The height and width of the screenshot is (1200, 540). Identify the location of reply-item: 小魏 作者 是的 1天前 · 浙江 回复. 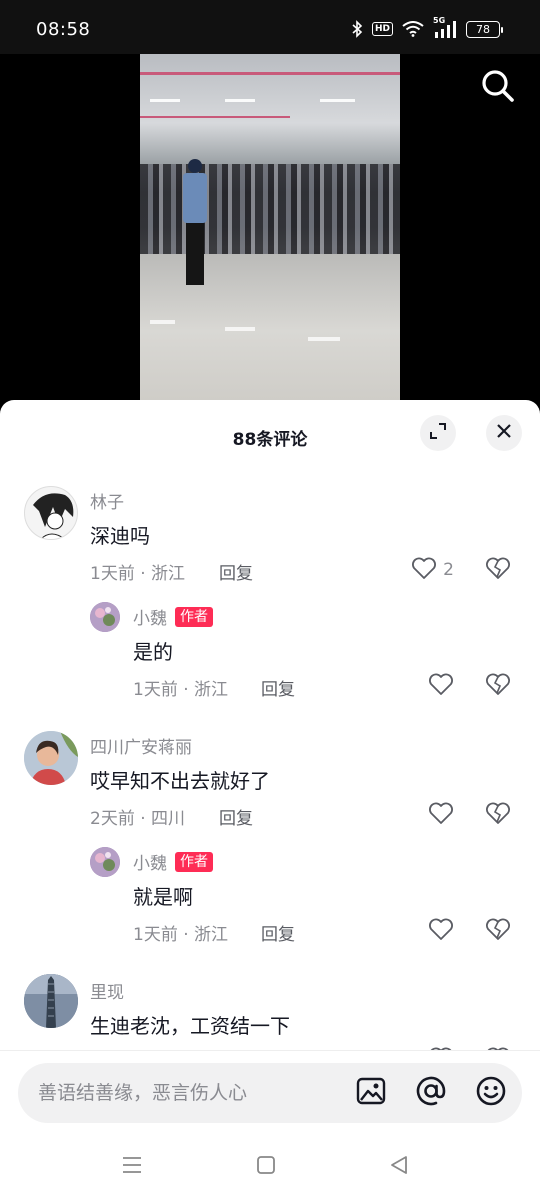
(270, 655).